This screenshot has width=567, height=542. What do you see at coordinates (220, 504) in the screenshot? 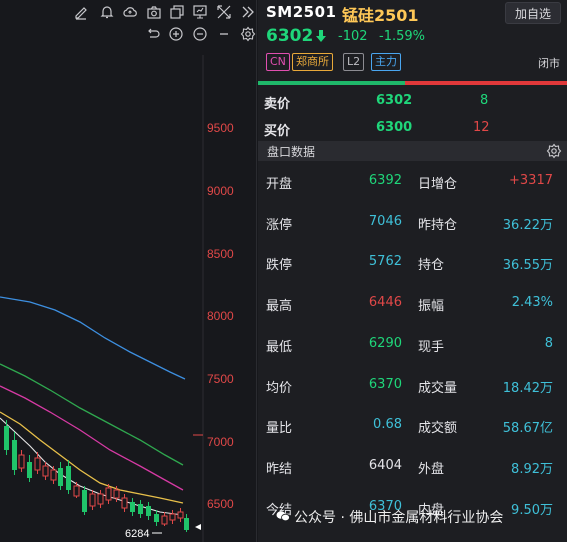
I see `axis-label-6500: 6500` at bounding box center [220, 504].